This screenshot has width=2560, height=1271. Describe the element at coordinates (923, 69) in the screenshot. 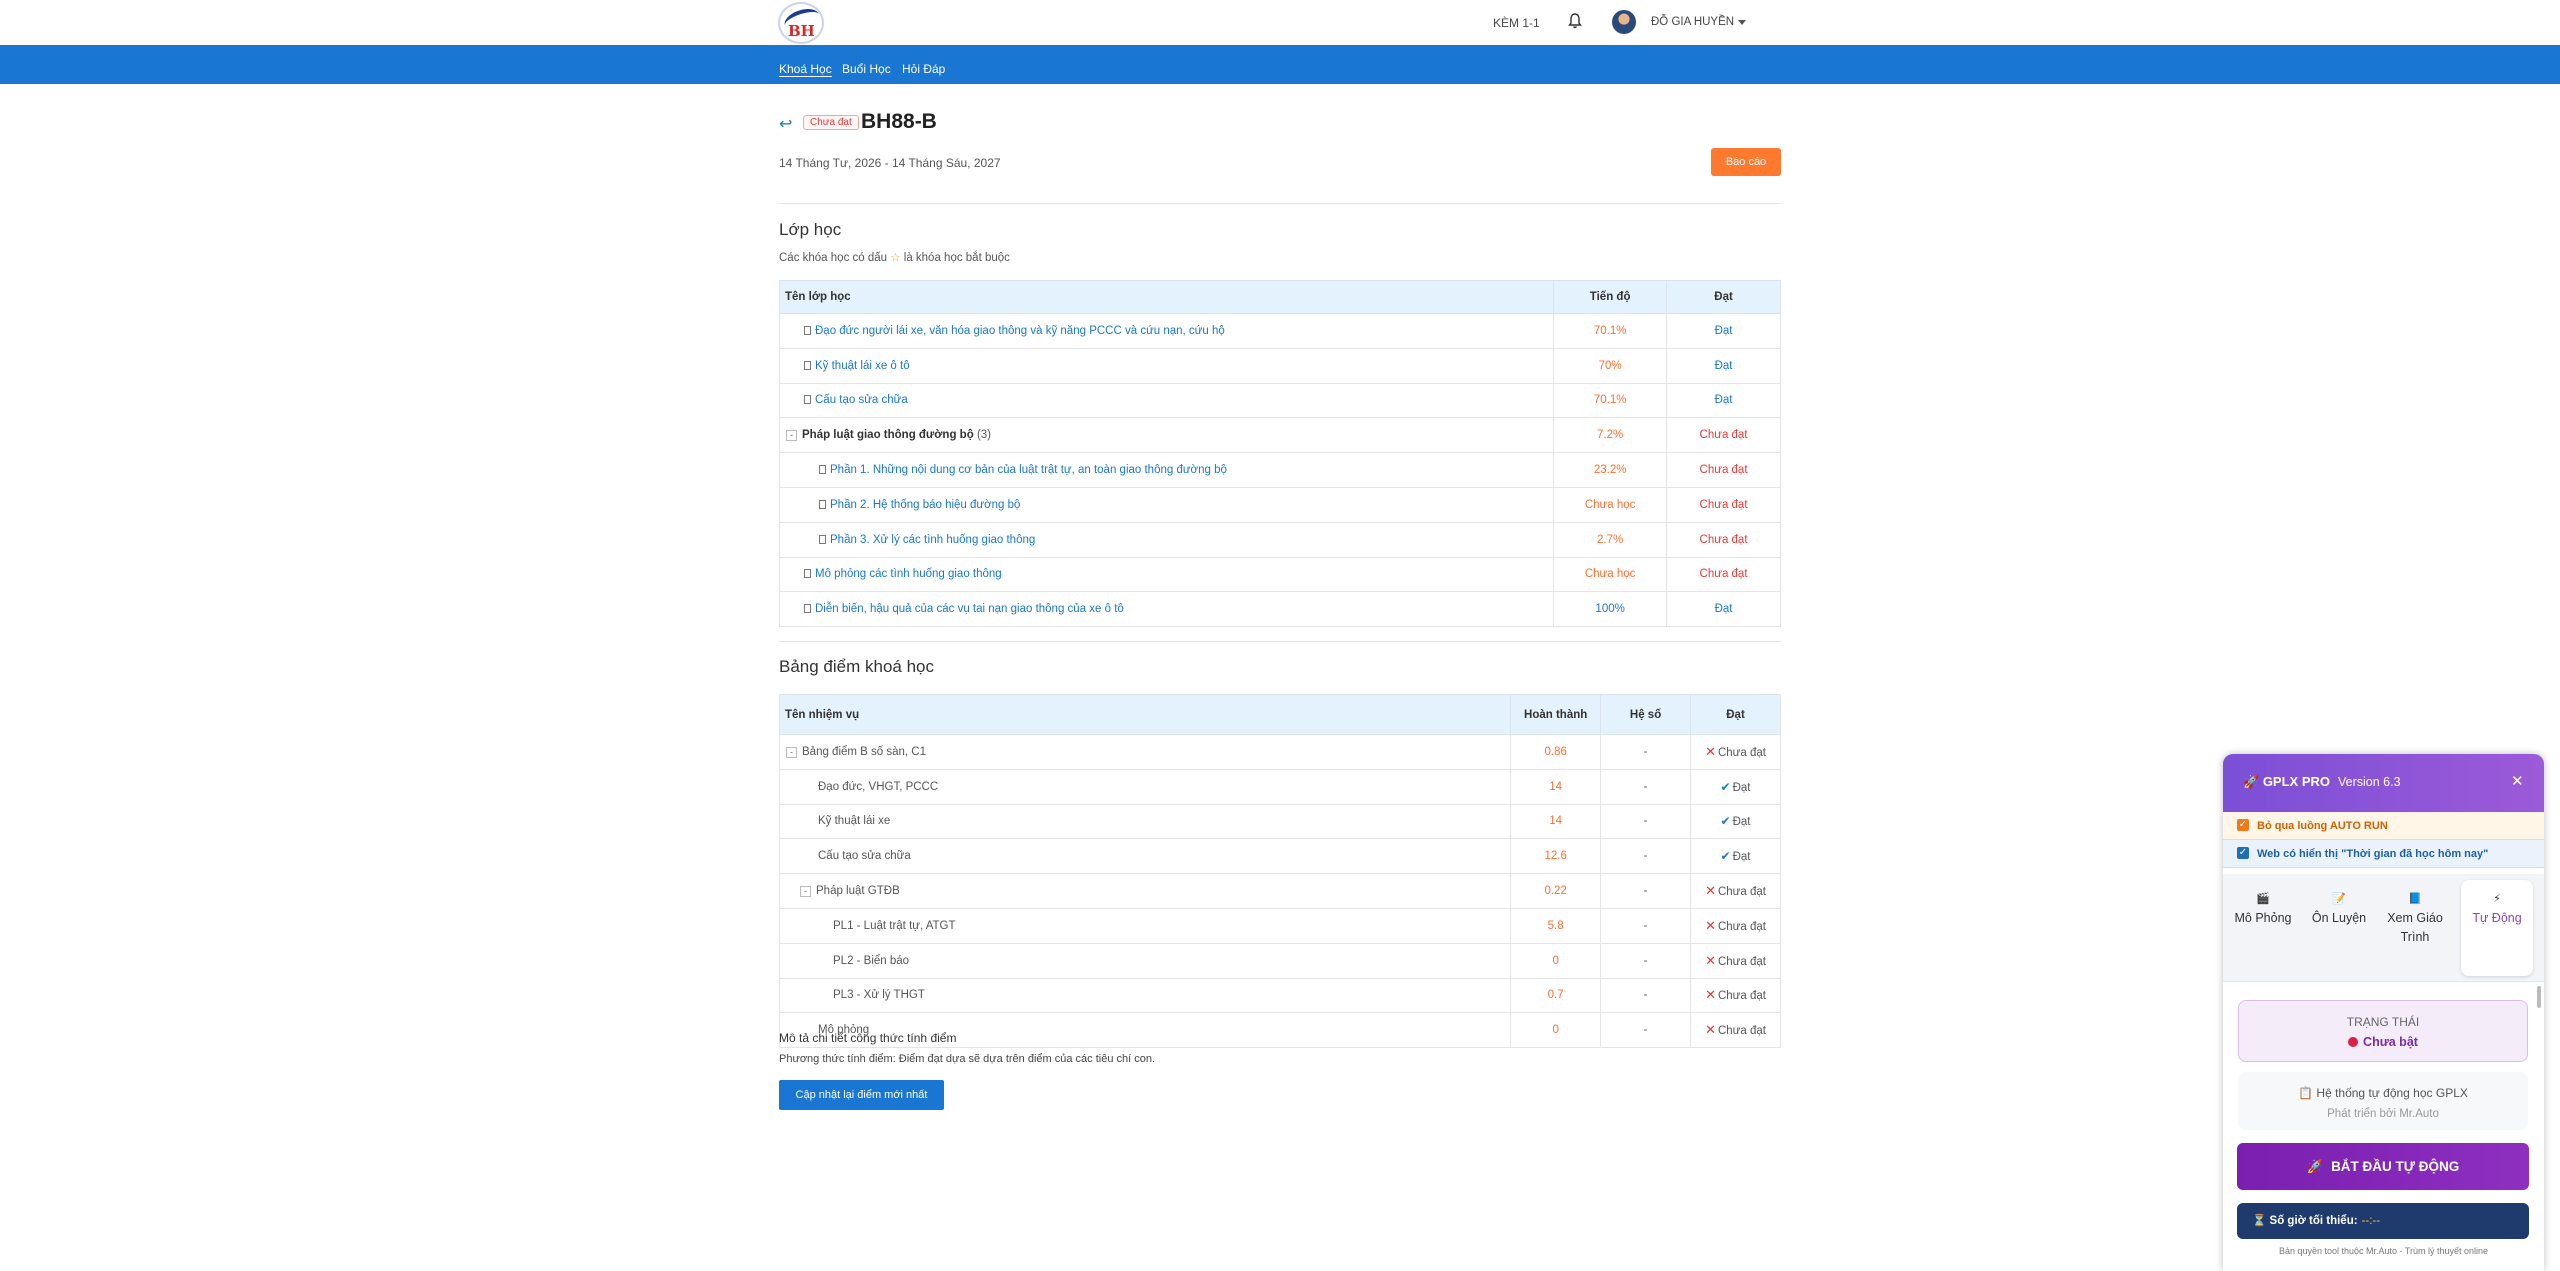

I see `nav-hoi-dap: Hỏi Đáp` at that location.